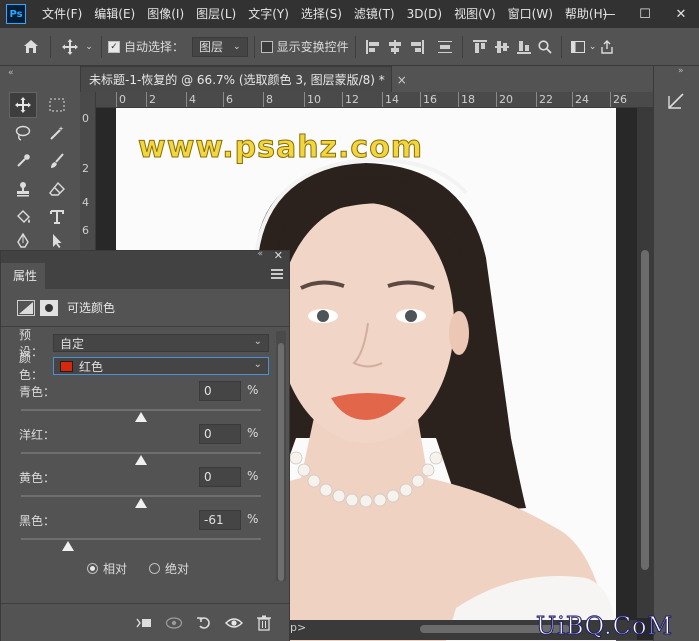 The height and width of the screenshot is (641, 699). I want to click on ruler-tick: 18, so click(466, 99).